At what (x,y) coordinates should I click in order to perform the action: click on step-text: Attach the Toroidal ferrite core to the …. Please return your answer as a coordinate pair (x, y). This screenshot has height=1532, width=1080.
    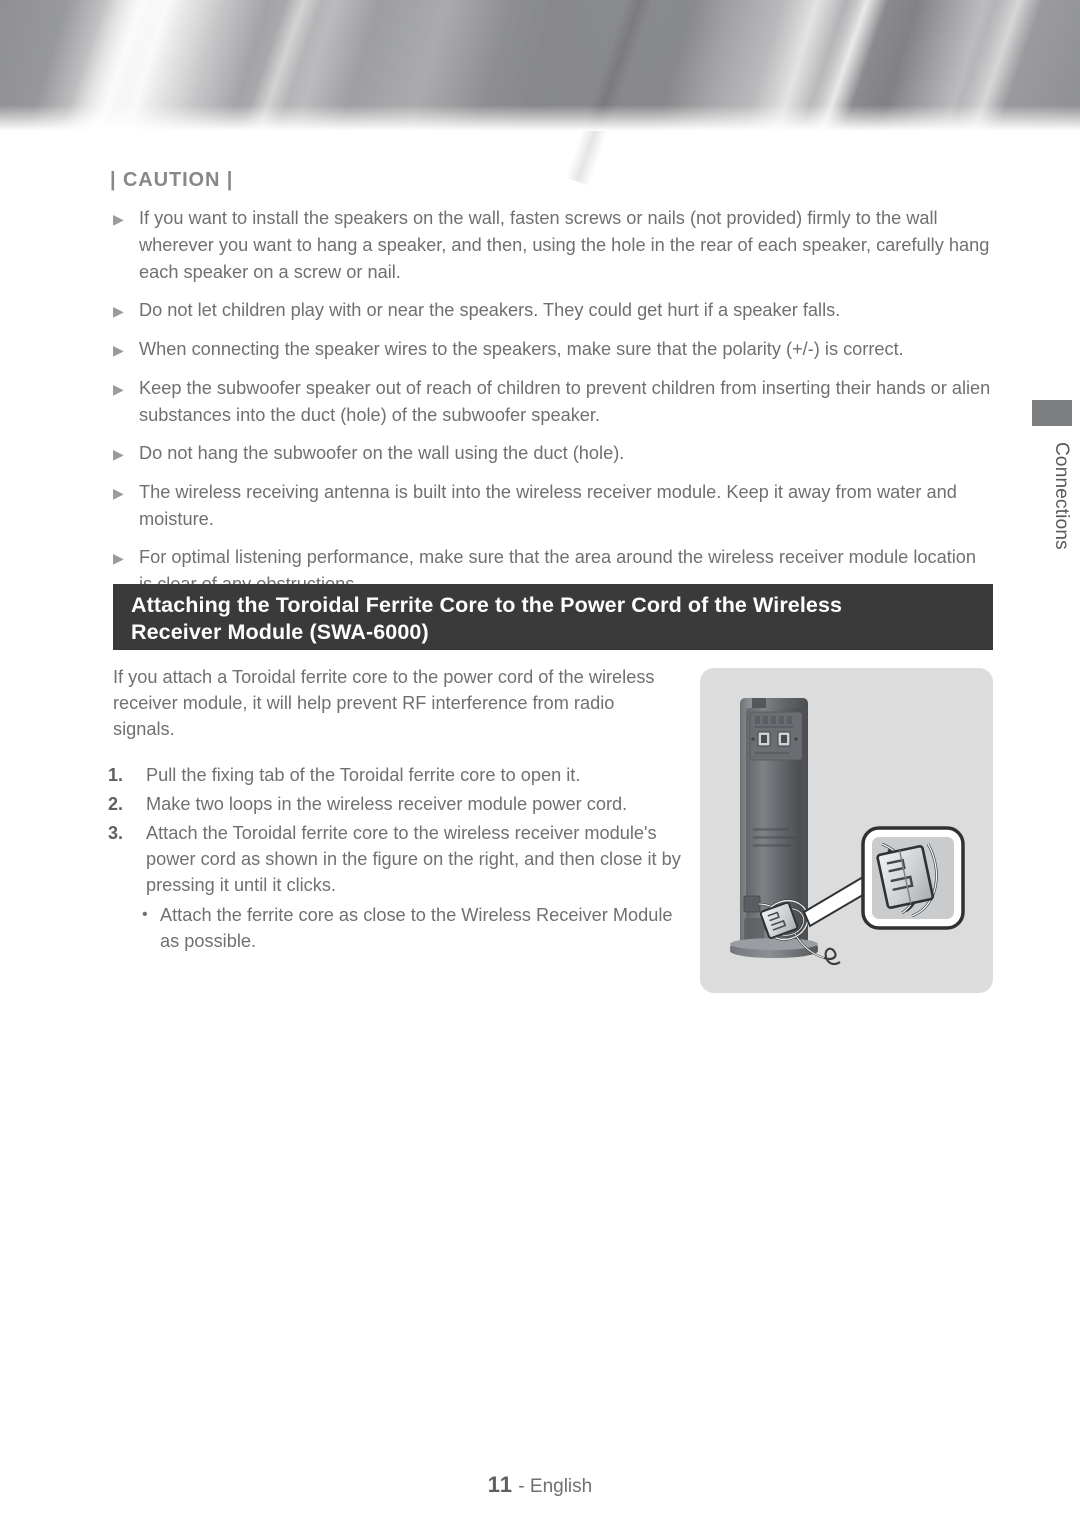
    Looking at the image, I should click on (413, 859).